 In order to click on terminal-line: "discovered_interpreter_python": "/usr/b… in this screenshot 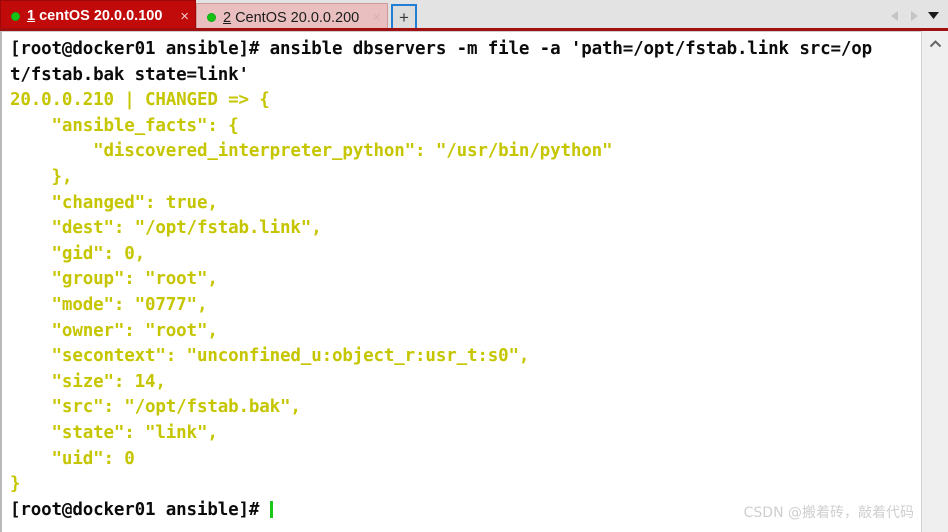, I will do `click(311, 151)`.